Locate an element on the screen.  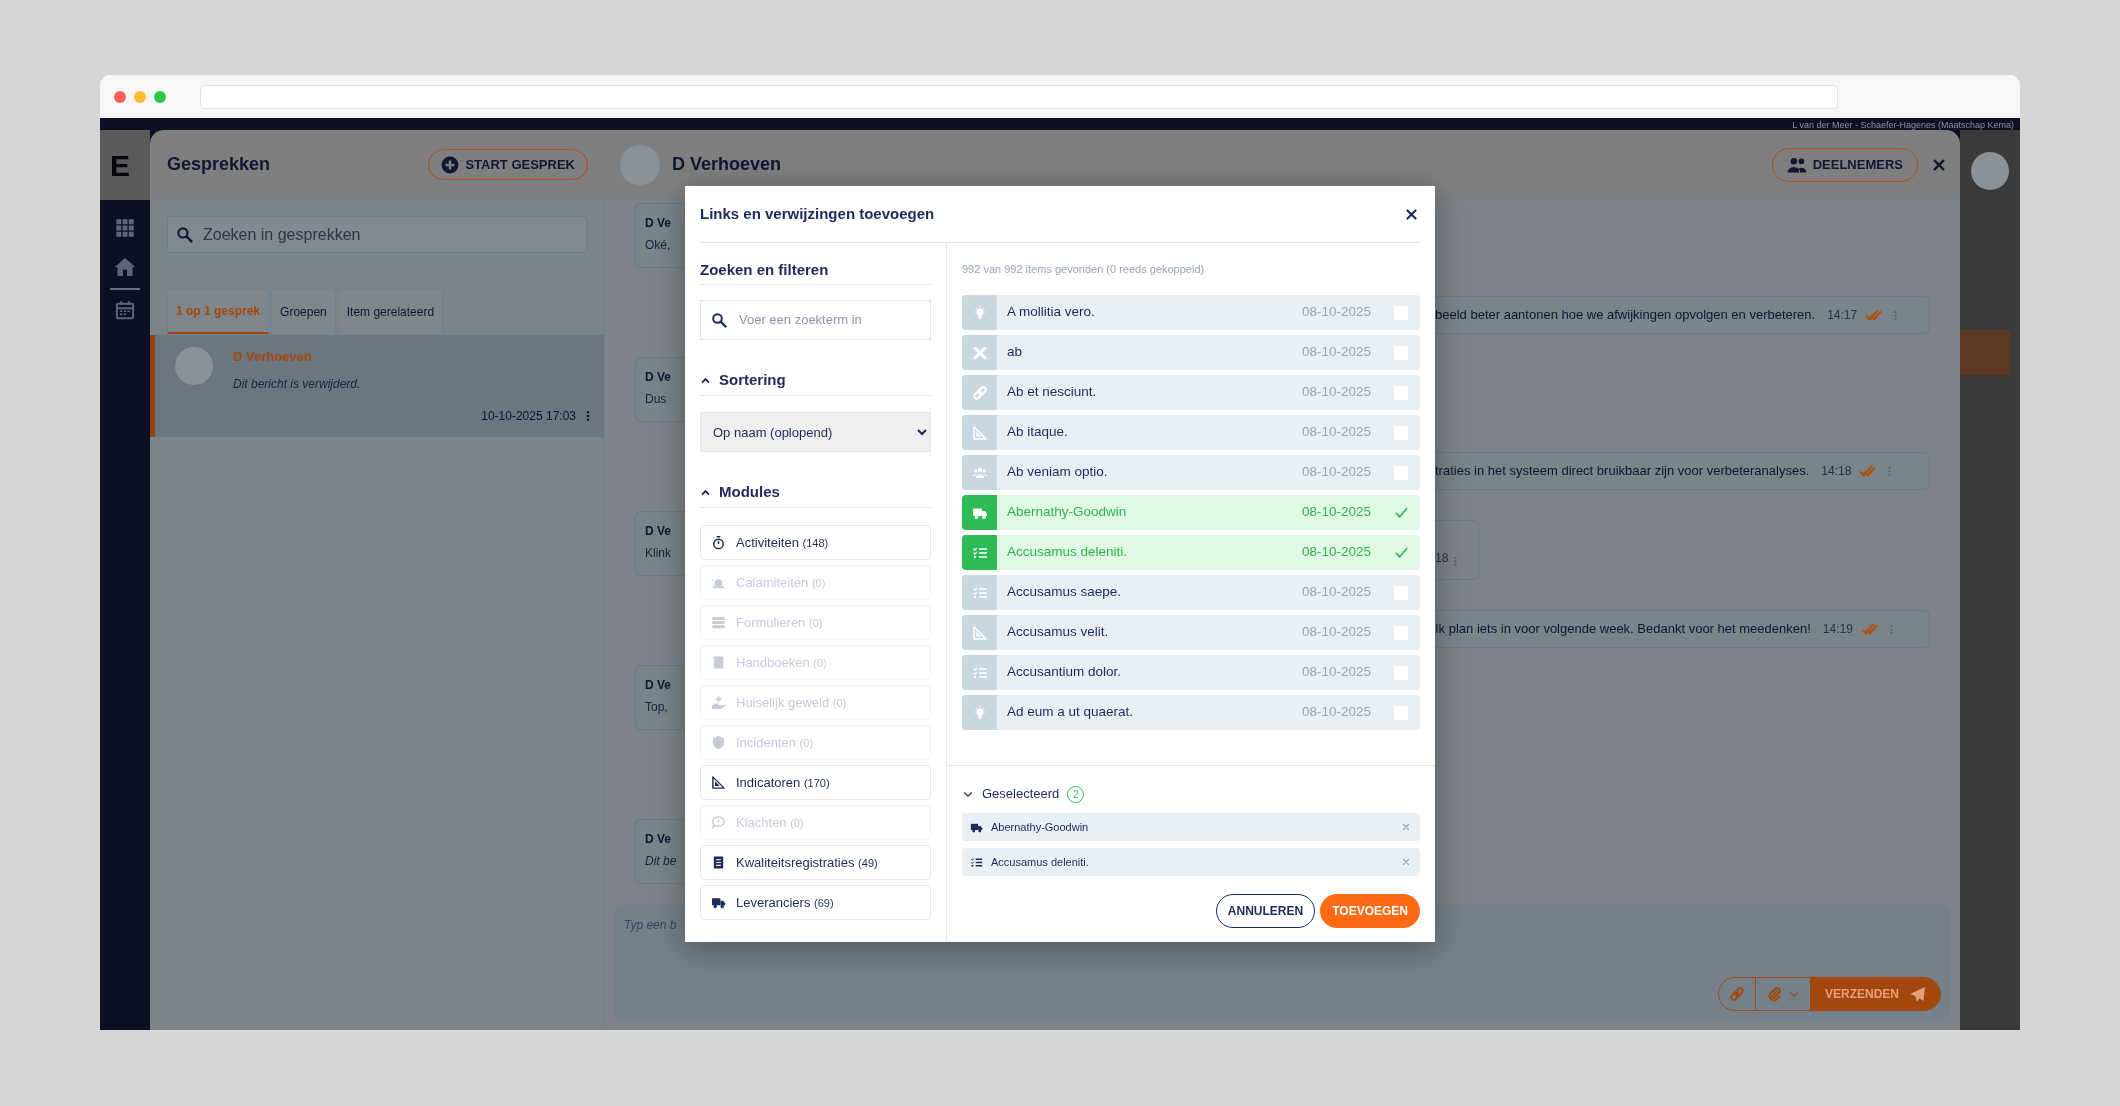
banner is located at coordinates (1985, 352).